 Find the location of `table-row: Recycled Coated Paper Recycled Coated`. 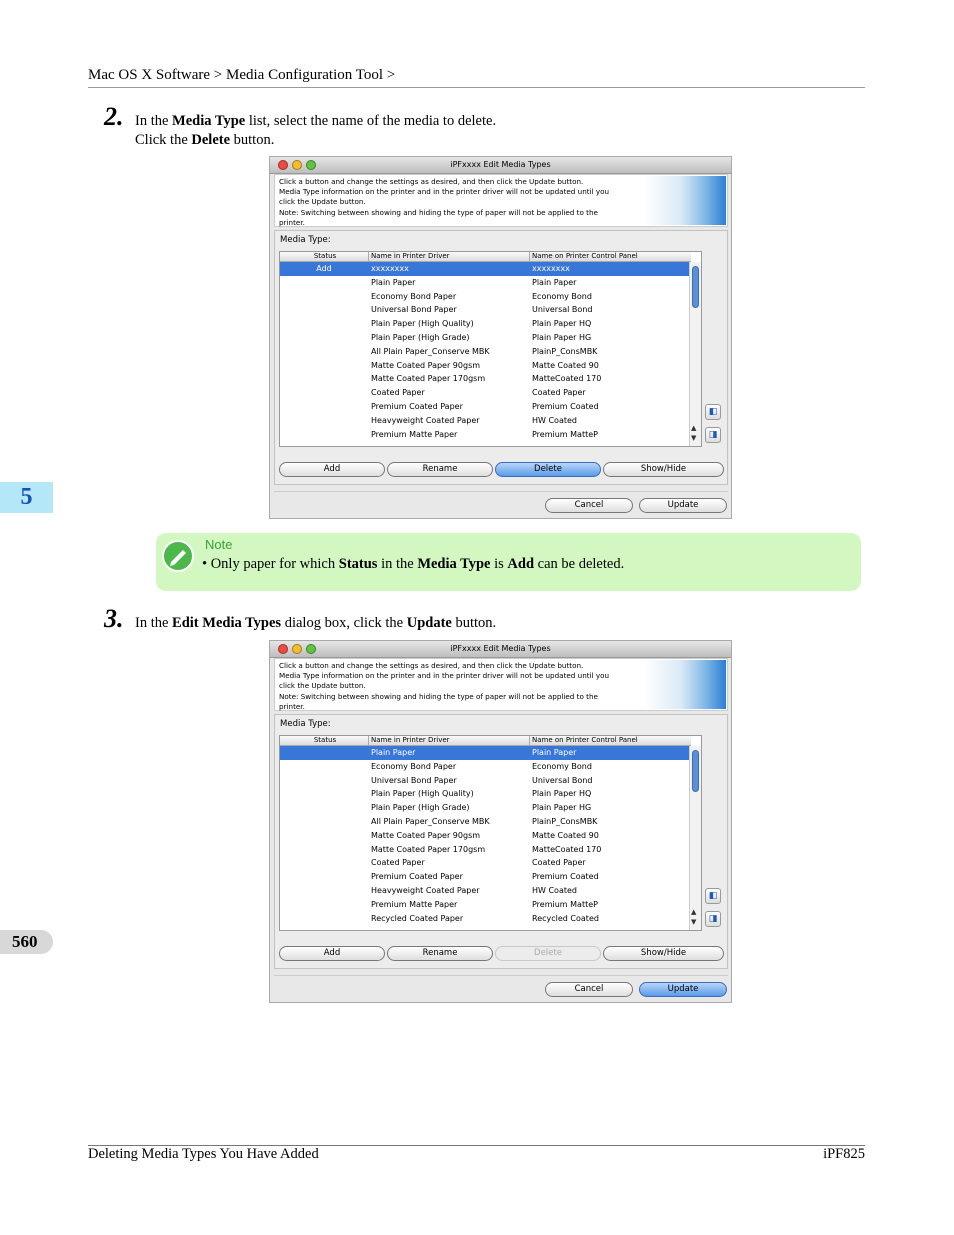

table-row: Recycled Coated Paper Recycled Coated is located at coordinates (485, 919).